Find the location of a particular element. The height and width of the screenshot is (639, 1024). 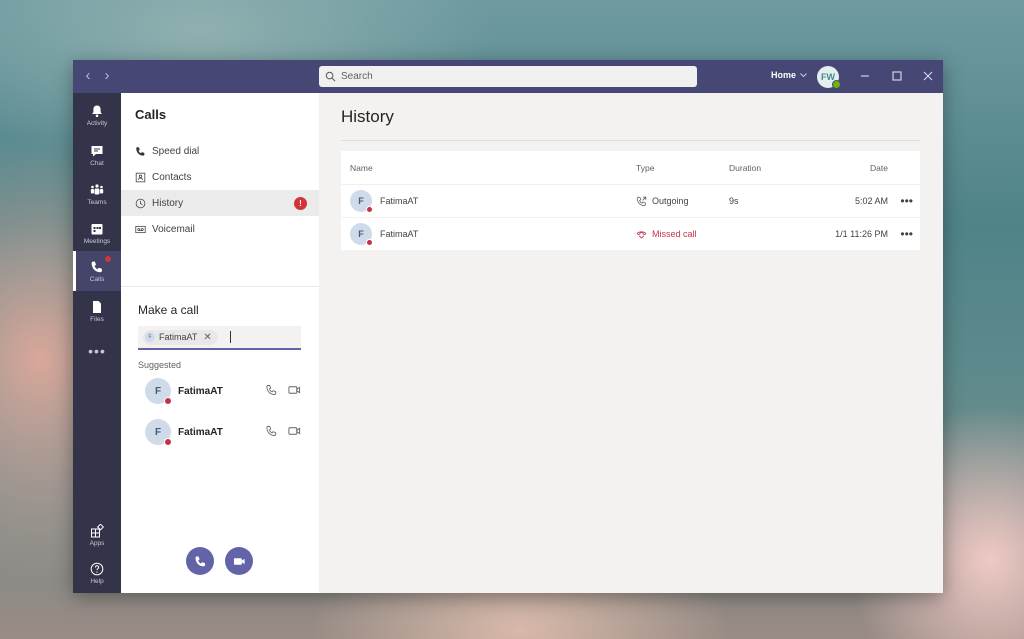

recipient-chip: F FatimaAT ✕ is located at coordinates (180, 337).